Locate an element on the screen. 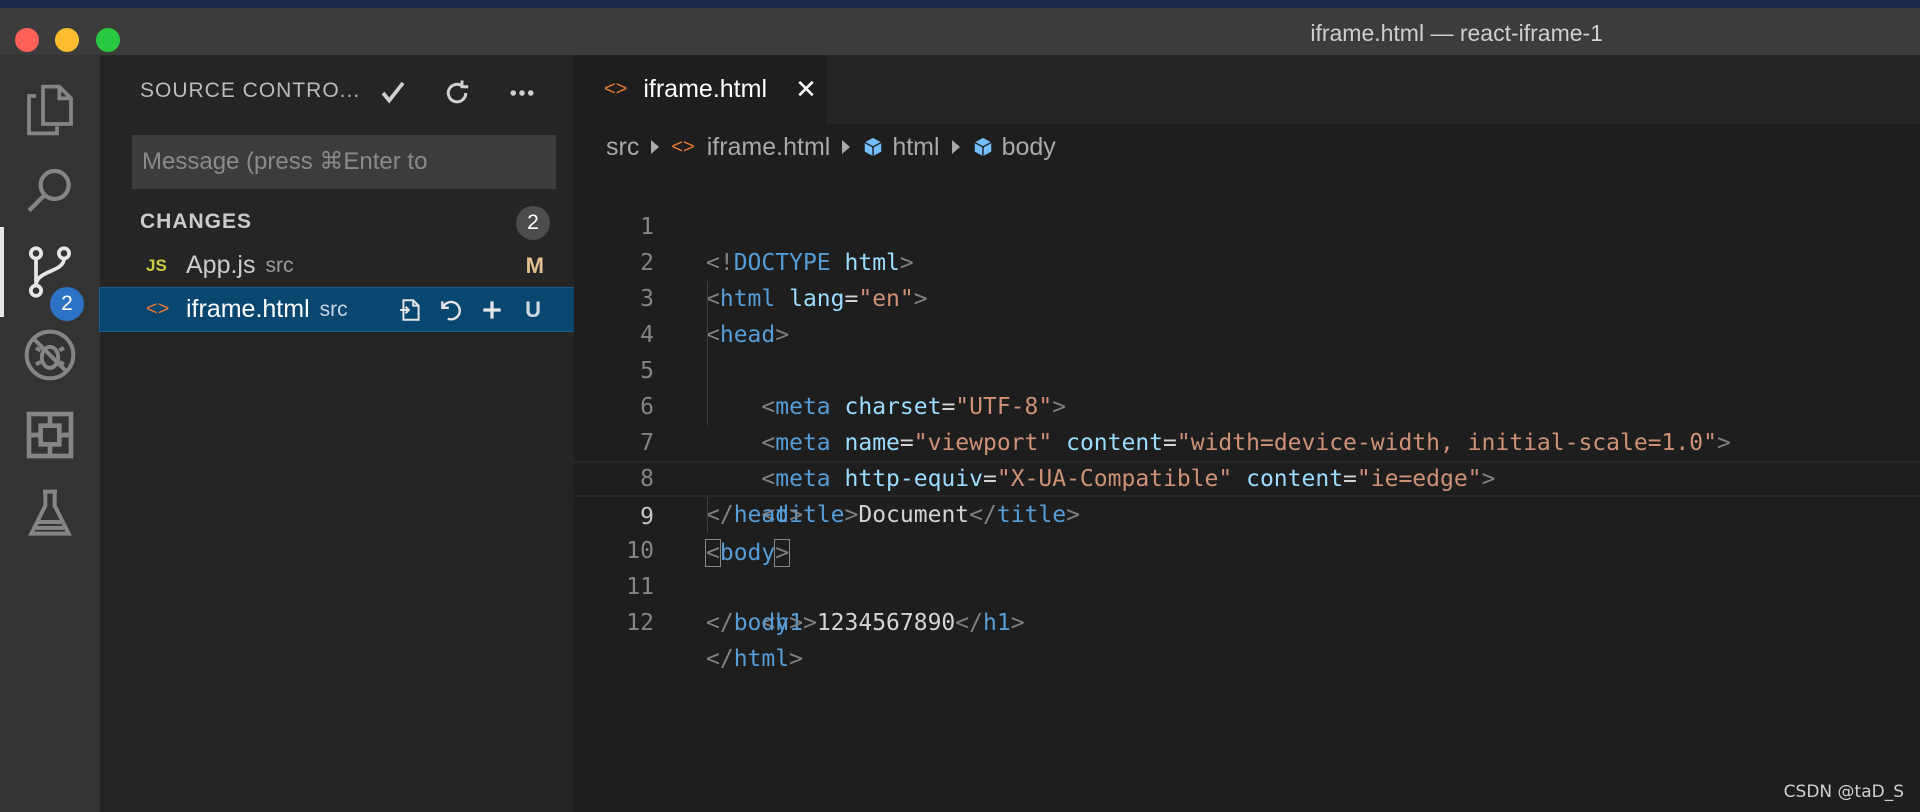 The width and height of the screenshot is (1920, 812). checkmark-icon is located at coordinates (393, 92).